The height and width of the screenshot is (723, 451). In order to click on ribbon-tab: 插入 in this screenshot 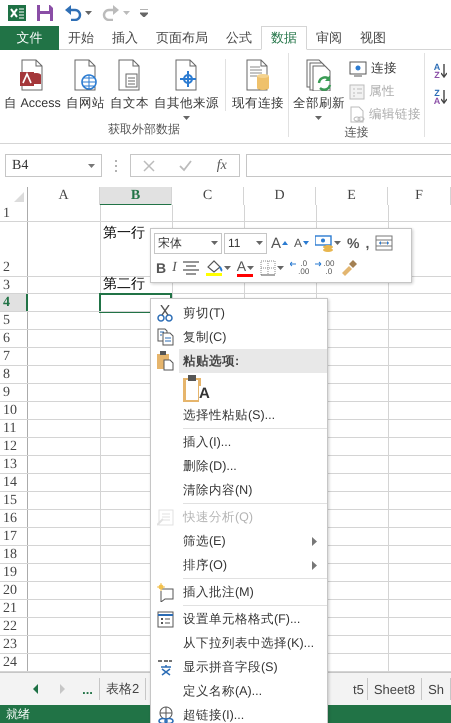, I will do `click(125, 38)`.